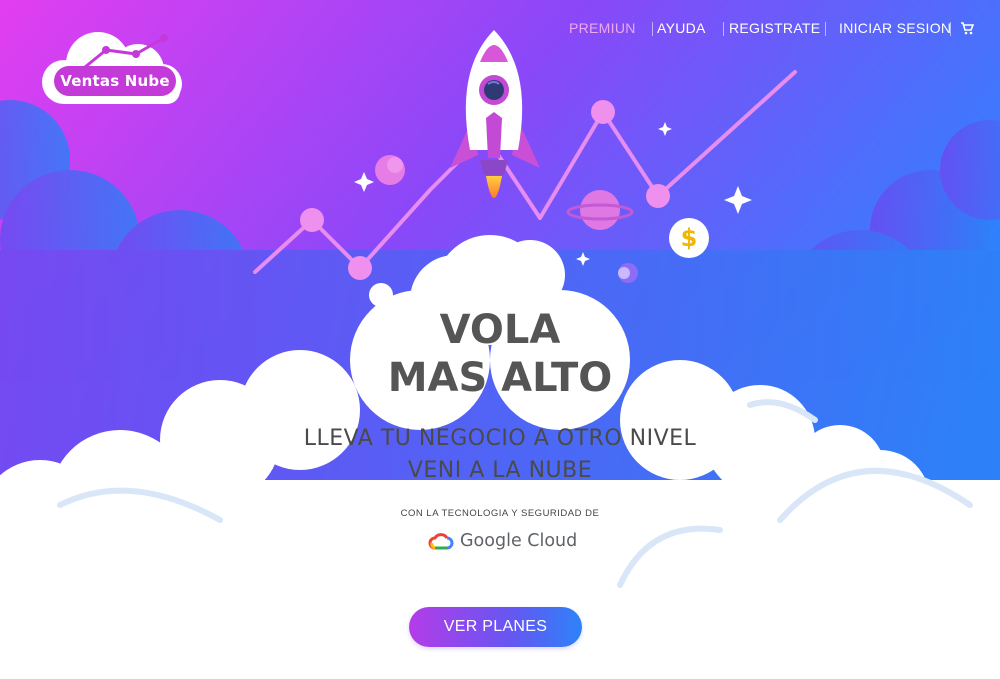  Describe the element at coordinates (500, 378) in the screenshot. I see `headline-line-2: MAS ALTO` at that location.